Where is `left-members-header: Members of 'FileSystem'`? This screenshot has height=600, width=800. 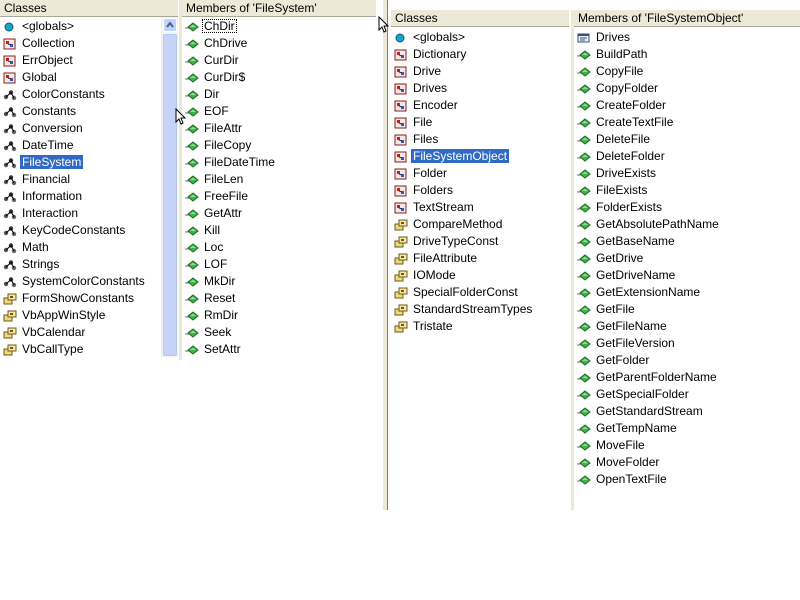
left-members-header: Members of 'FileSystem' is located at coordinates (279, 8).